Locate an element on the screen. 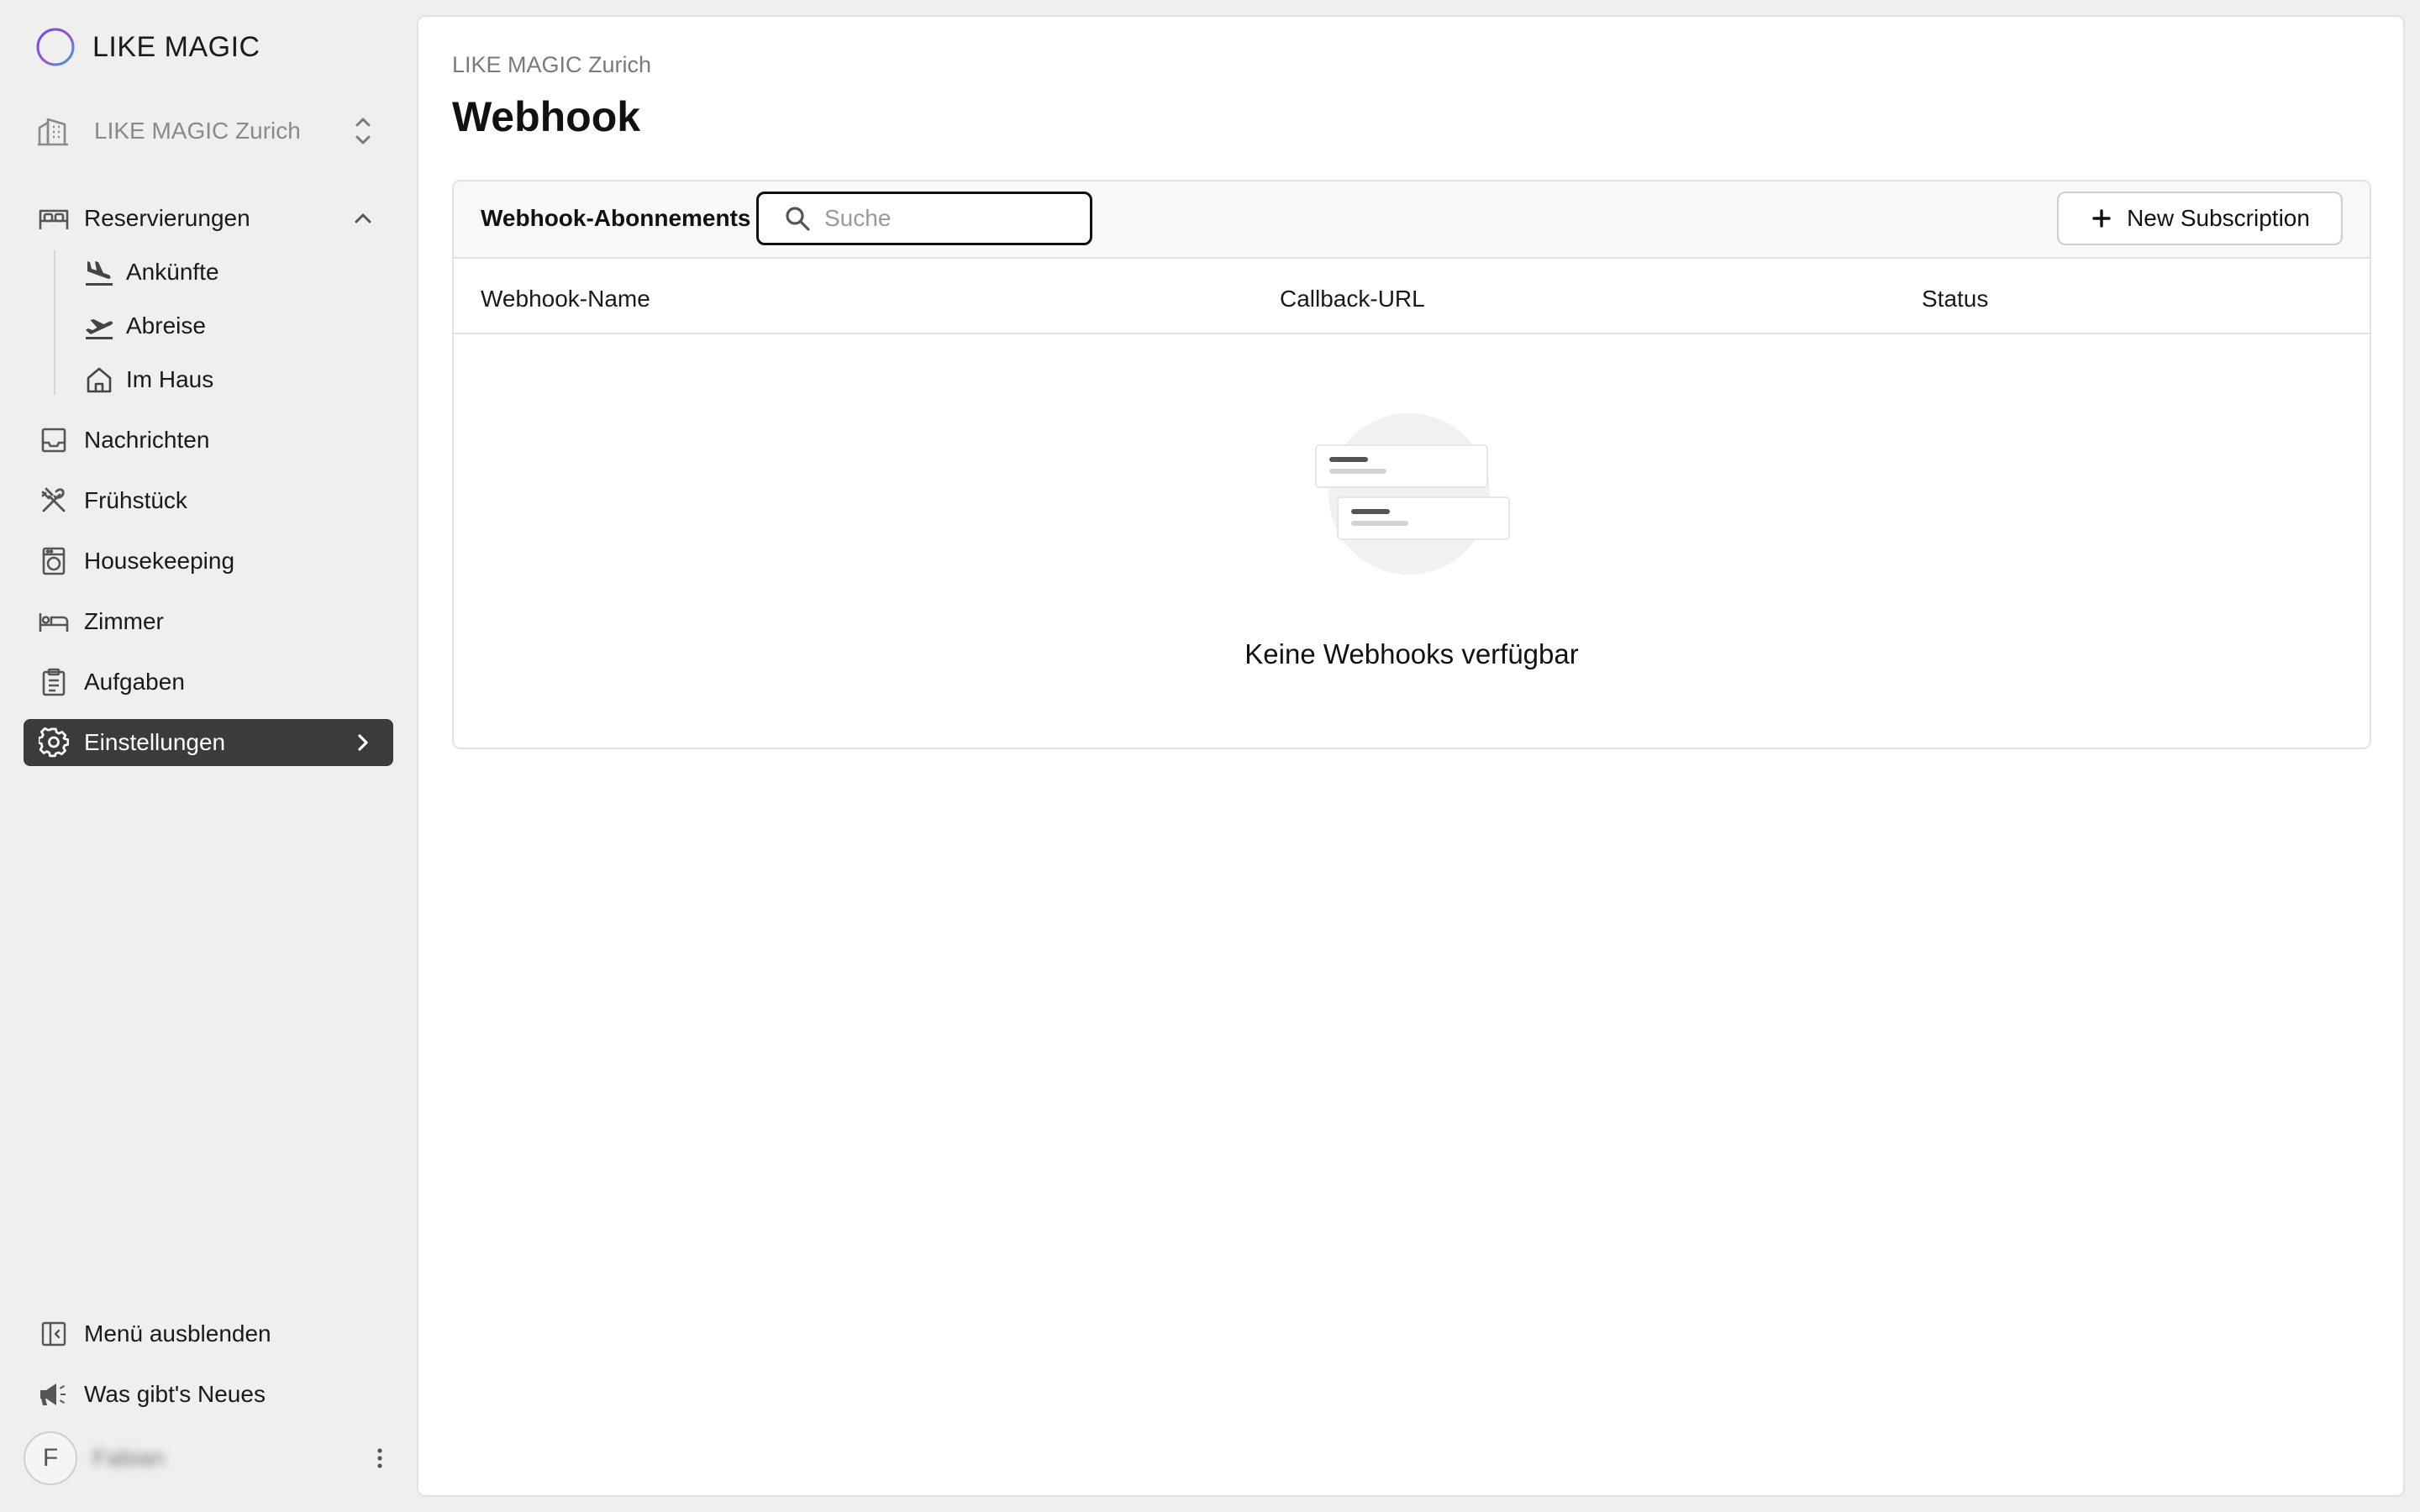 The height and width of the screenshot is (1512, 2420). column-header-status: Status is located at coordinates (1955, 299).